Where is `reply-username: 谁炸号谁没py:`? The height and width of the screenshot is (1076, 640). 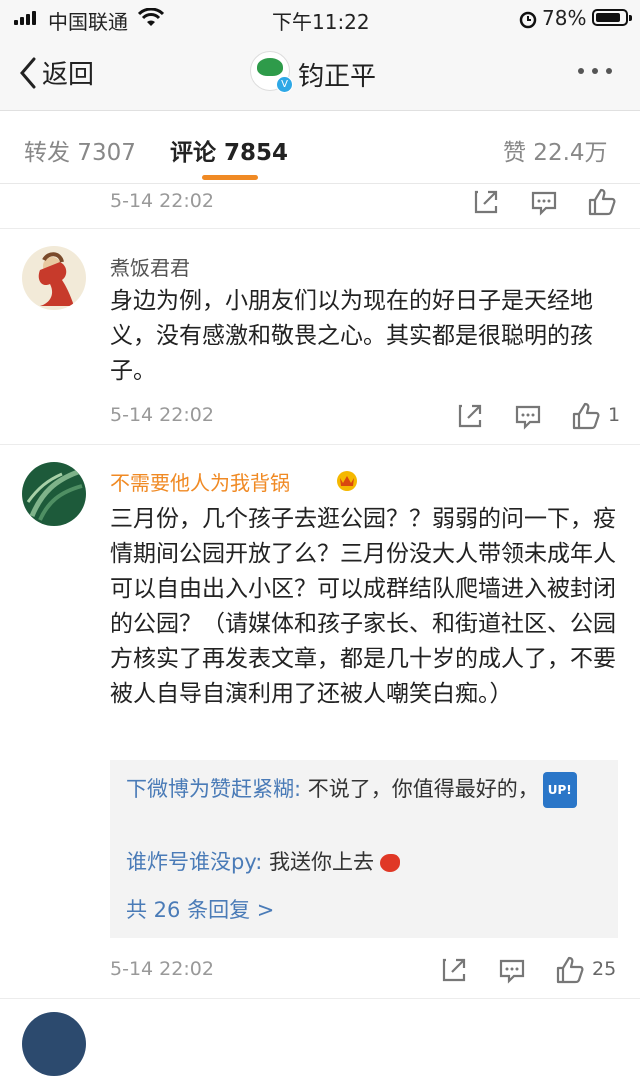
reply-username: 谁炸号谁没py: is located at coordinates (194, 862).